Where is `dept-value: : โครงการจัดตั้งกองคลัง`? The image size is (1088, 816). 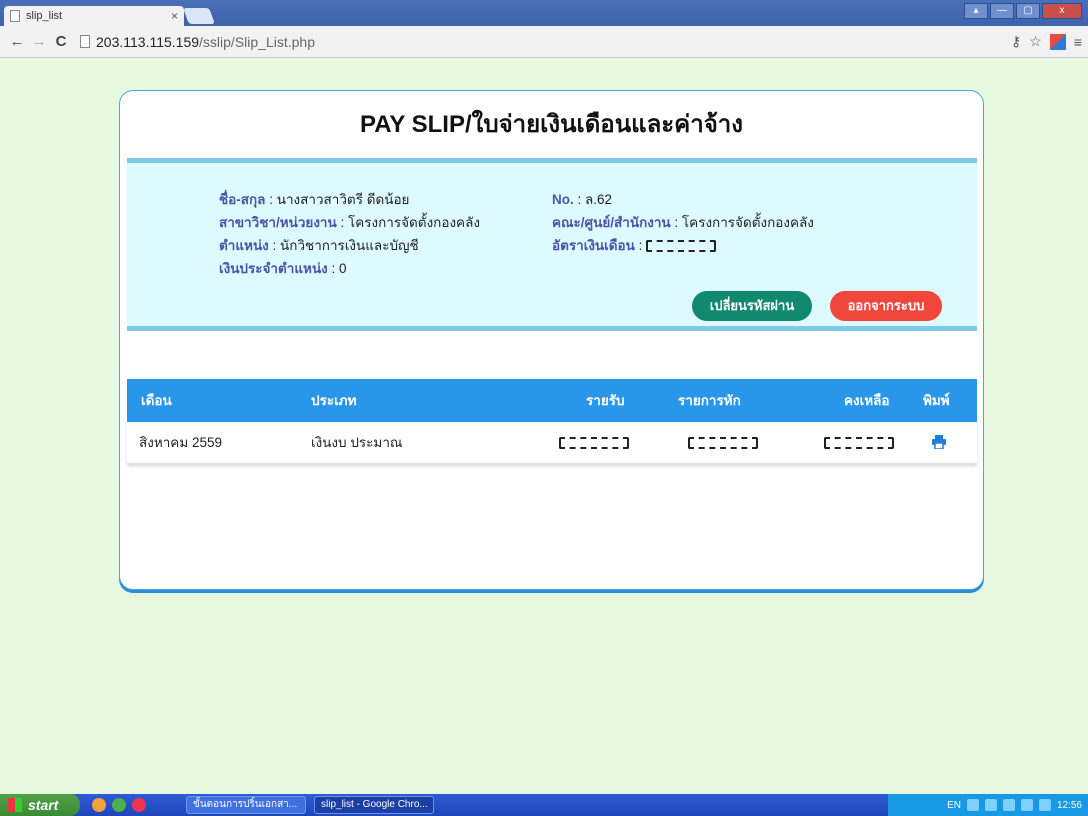 dept-value: : โครงการจัดตั้งกองคลัง is located at coordinates (410, 222).